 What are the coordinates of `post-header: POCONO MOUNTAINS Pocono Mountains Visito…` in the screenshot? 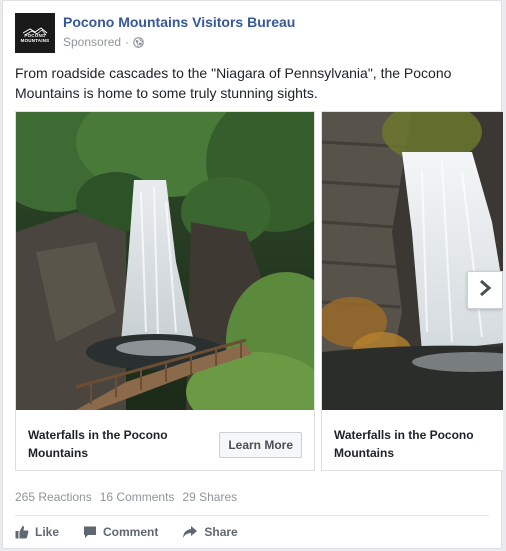 It's located at (252, 33).